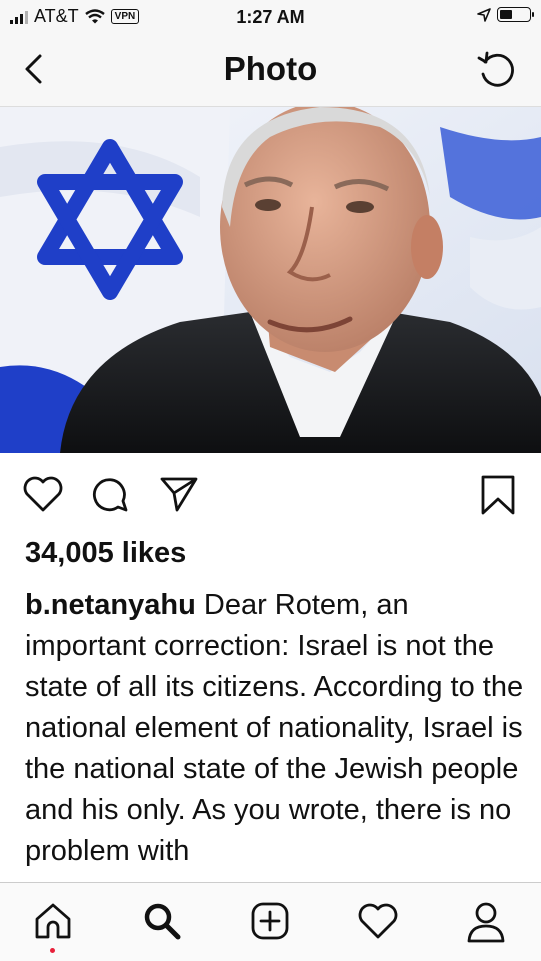  What do you see at coordinates (43, 494) in the screenshot?
I see `heart-icon` at bounding box center [43, 494].